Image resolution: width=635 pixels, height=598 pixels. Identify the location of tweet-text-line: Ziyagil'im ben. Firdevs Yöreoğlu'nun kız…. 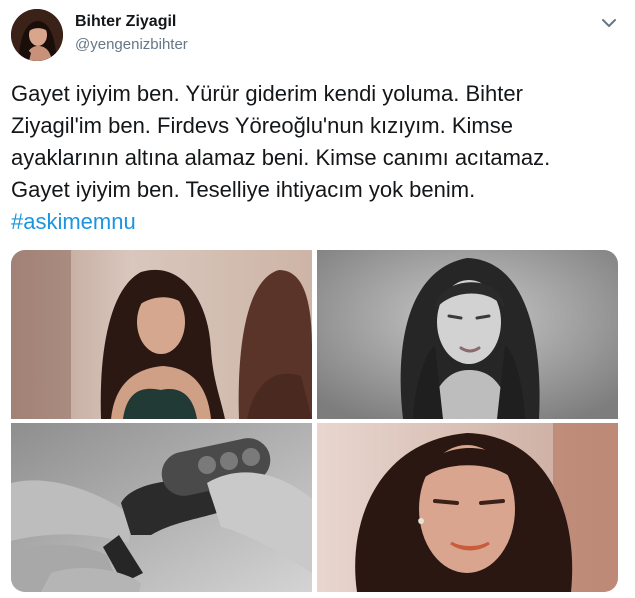
(262, 125).